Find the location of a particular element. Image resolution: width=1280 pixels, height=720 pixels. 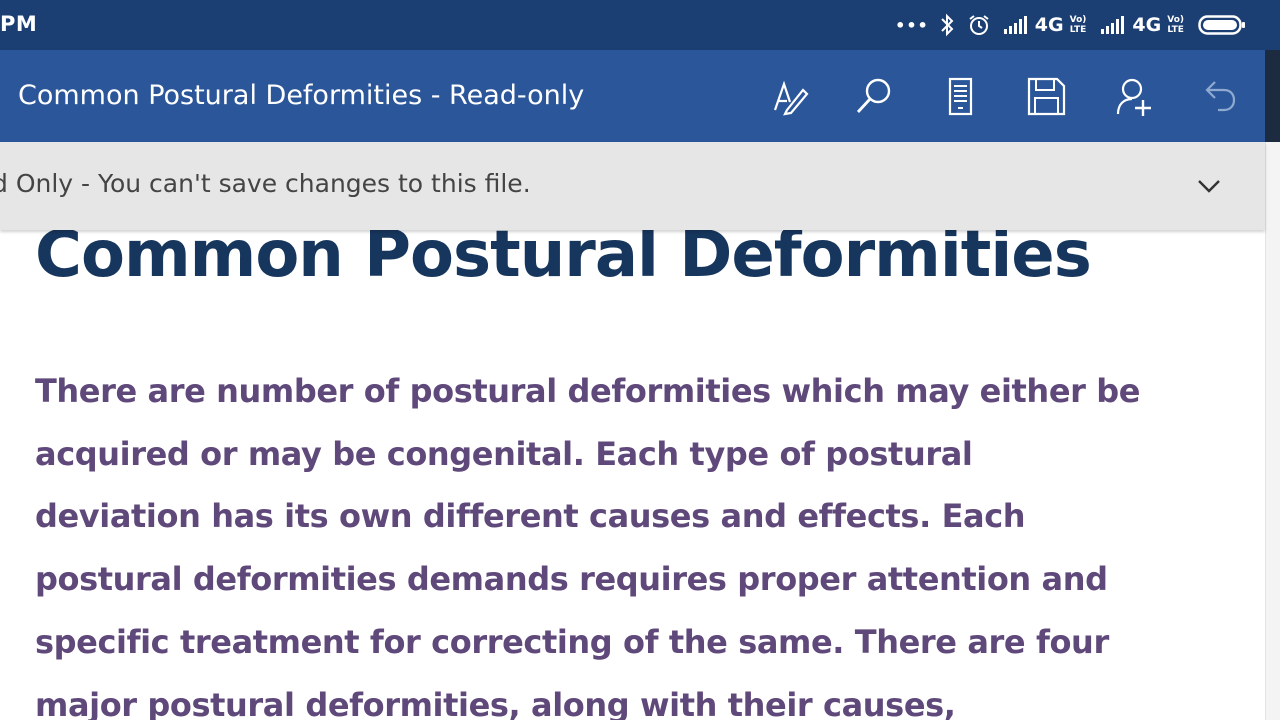

status-icons: ••• 4G Vo) LTE 4G Vo) LTE is located at coordinates (1070, 25).